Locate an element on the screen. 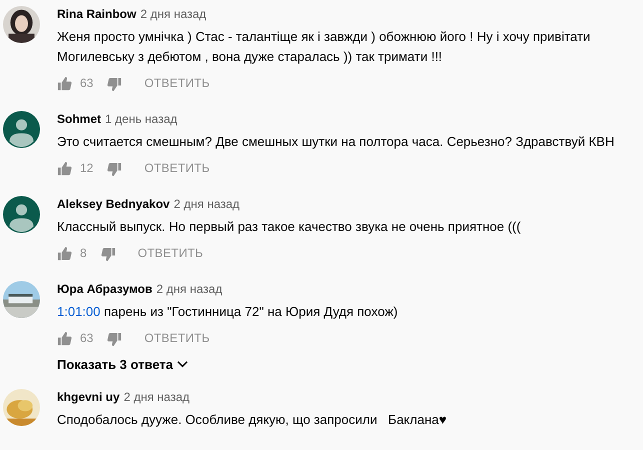  author-name: Aleksey Bednyakov is located at coordinates (113, 204).